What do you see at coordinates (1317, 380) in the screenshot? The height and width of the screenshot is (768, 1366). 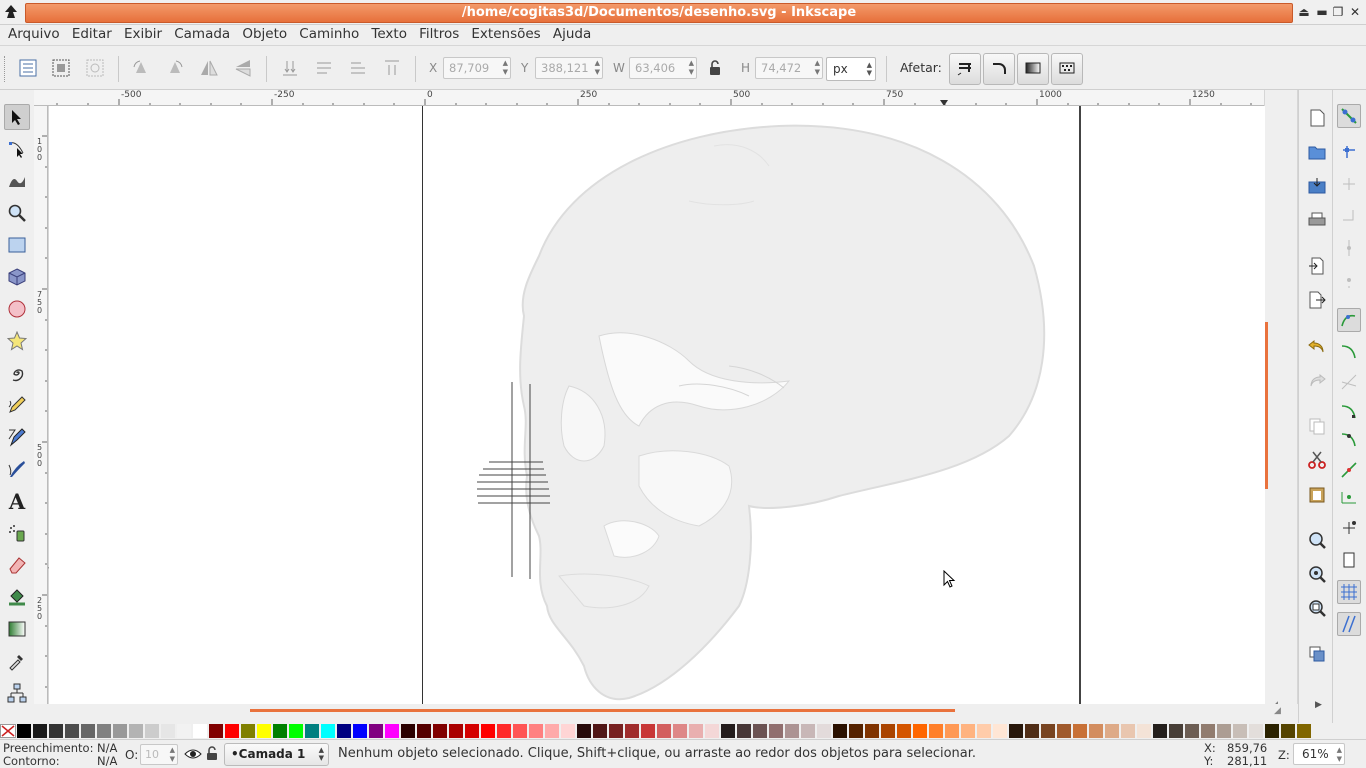 I see `redo-button` at bounding box center [1317, 380].